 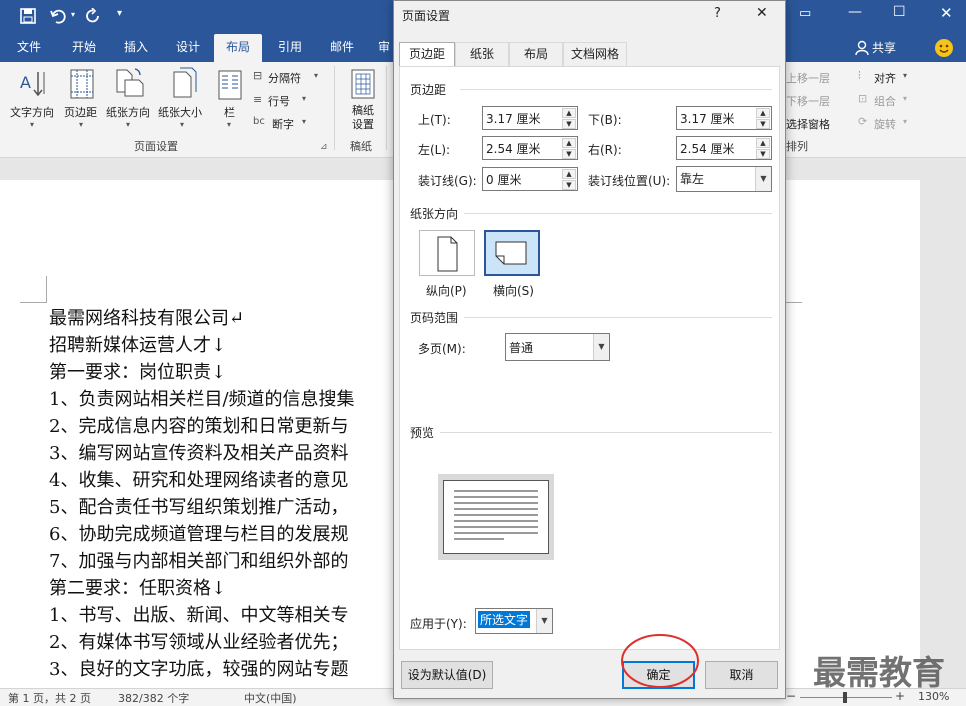 I want to click on group-divider, so click(x=386, y=108).